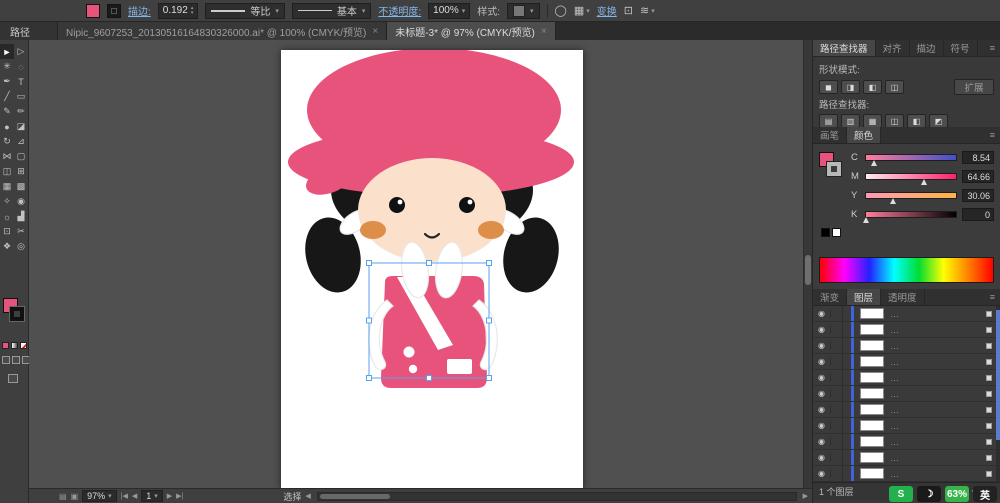 Image resolution: width=1000 pixels, height=503 pixels. Describe the element at coordinates (7, 201) in the screenshot. I see `eyedropper-tool: ✧` at that location.